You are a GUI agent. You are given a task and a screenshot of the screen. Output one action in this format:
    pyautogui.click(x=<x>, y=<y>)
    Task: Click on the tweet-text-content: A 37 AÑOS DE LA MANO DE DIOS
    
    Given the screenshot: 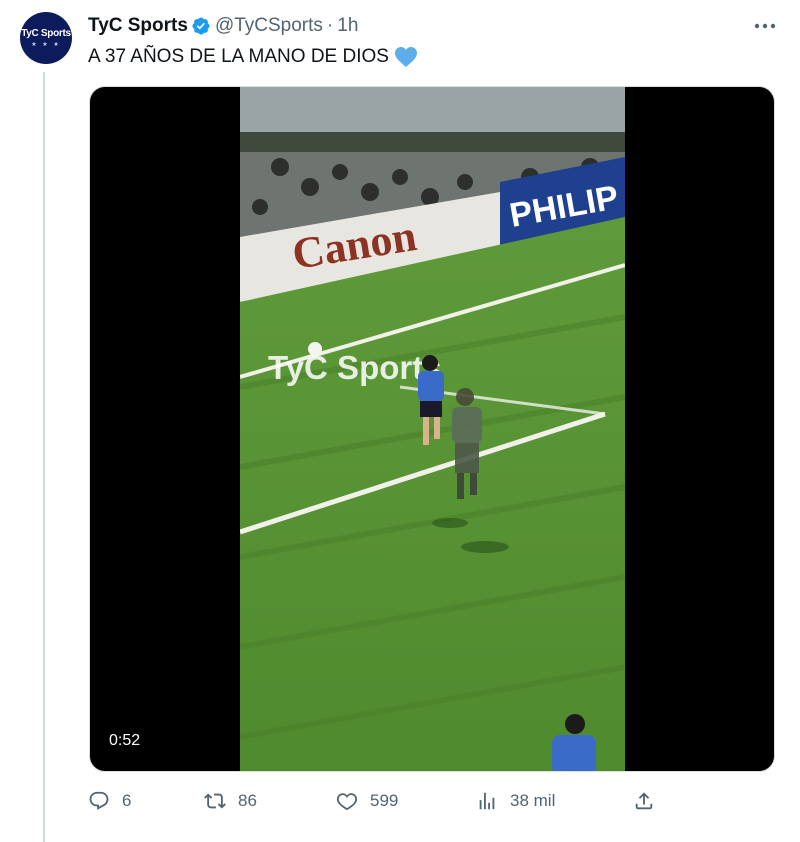 What is the action you would take?
    pyautogui.click(x=238, y=56)
    